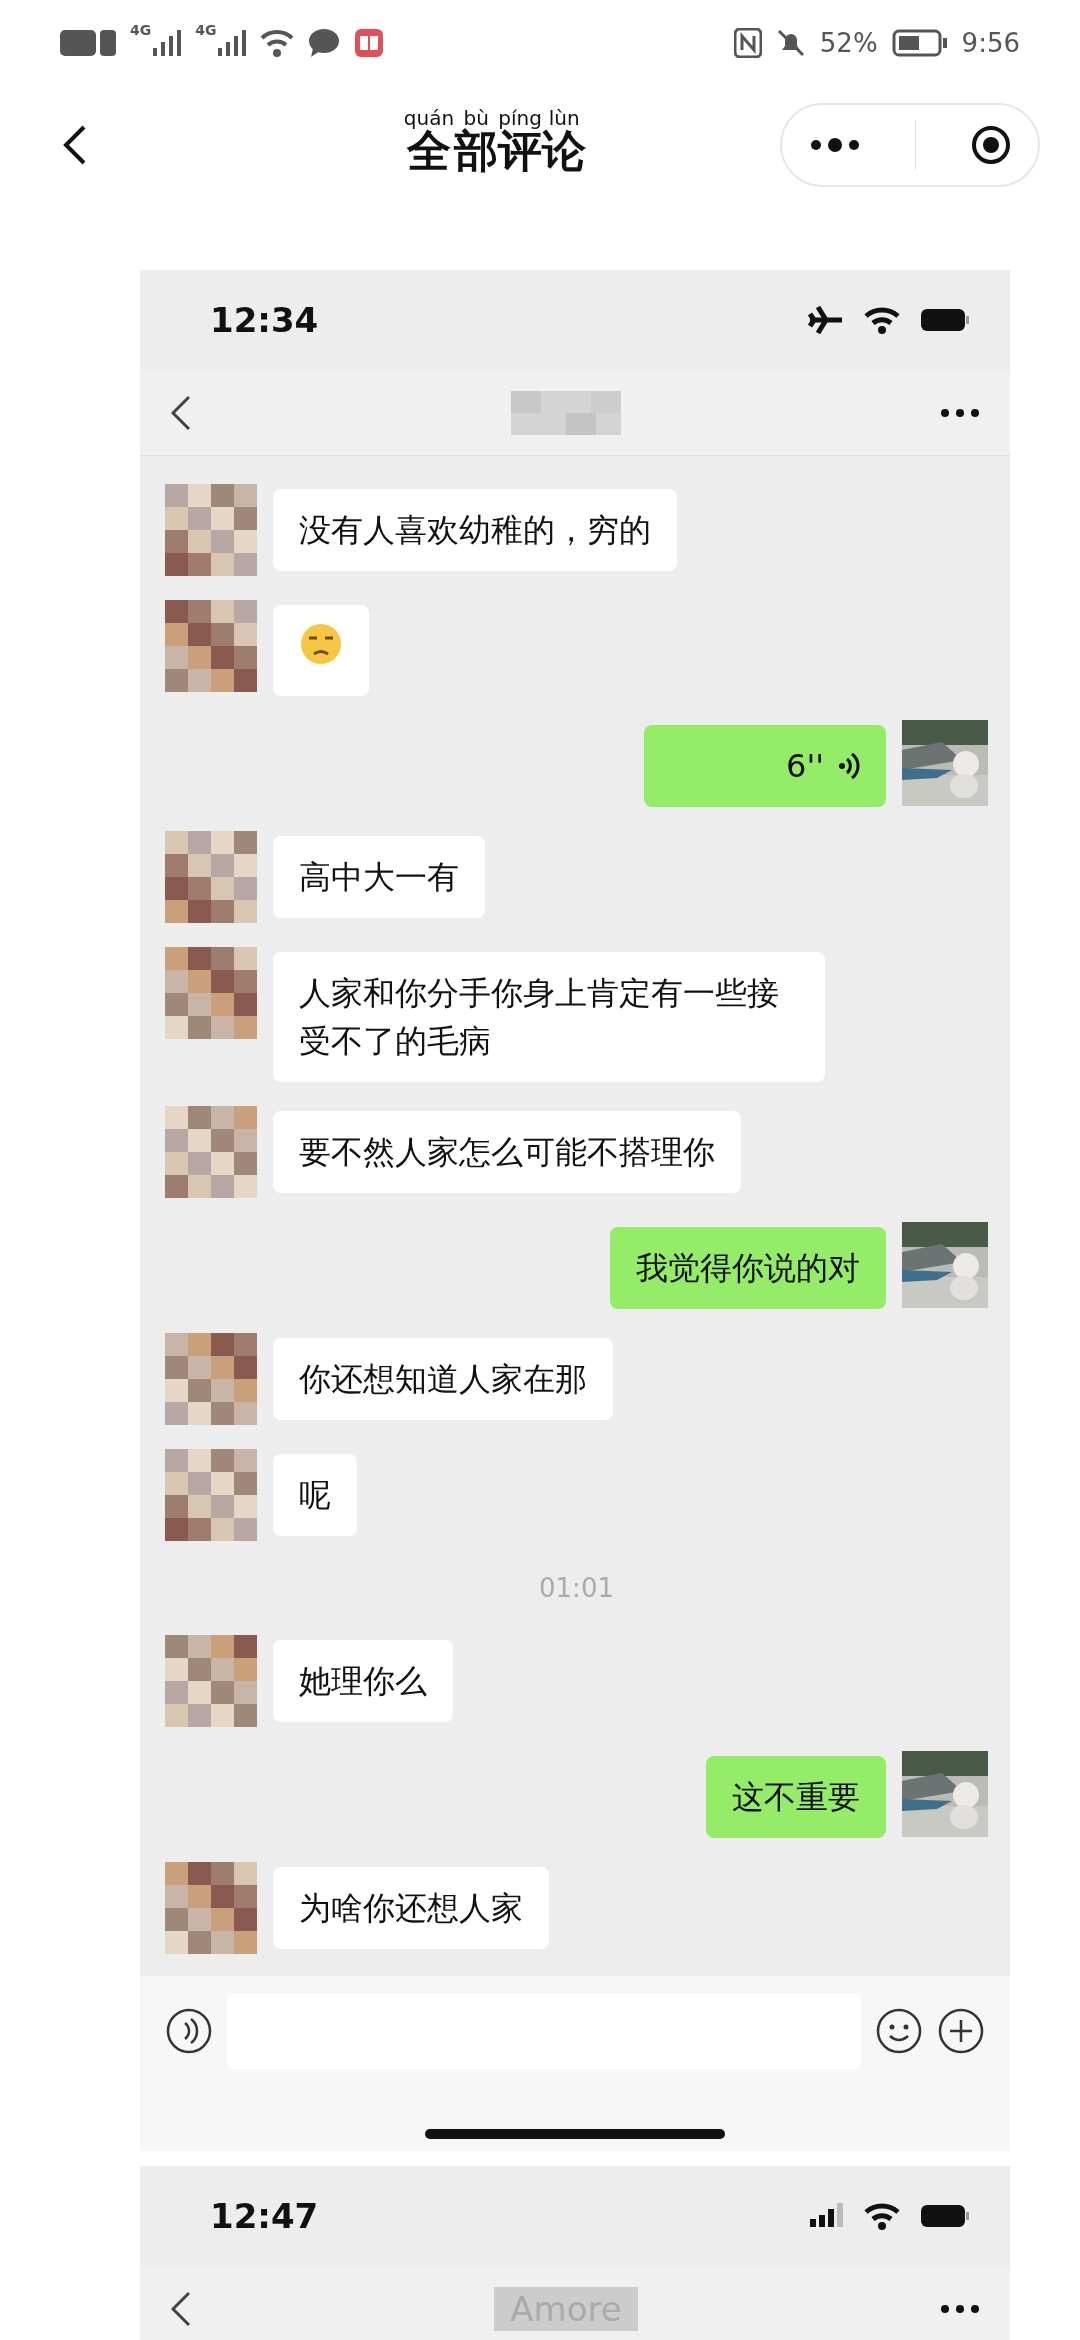 The image size is (1080, 2340). What do you see at coordinates (475, 530) in the screenshot?
I see `message-bubble: 没有人喜欢幼稚的，穷的` at bounding box center [475, 530].